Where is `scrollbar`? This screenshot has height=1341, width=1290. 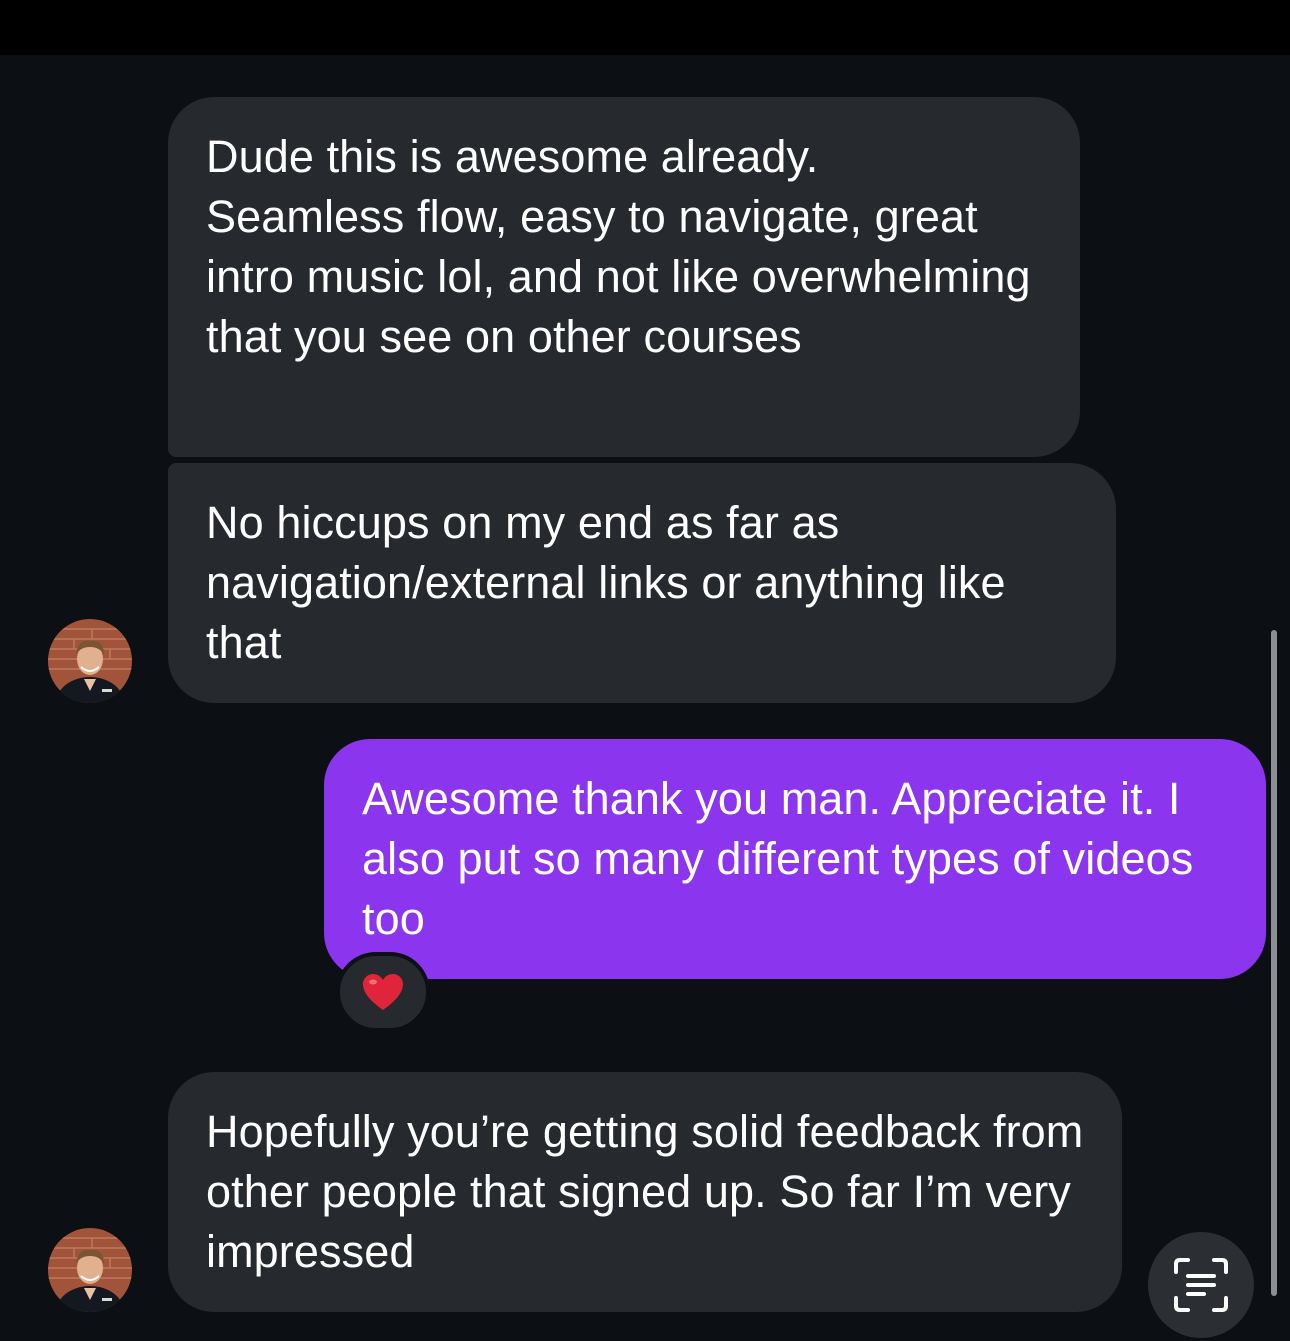 scrollbar is located at coordinates (1274, 963).